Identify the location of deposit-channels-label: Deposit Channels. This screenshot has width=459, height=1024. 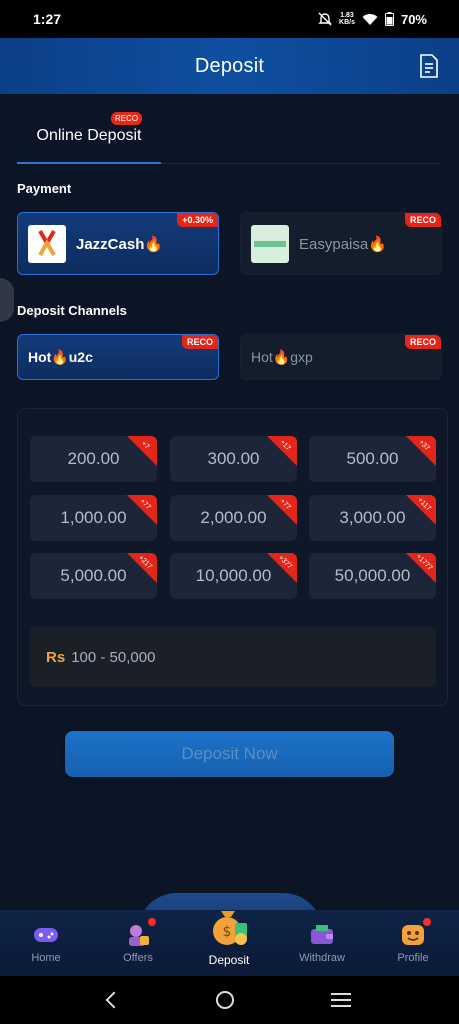
(72, 310).